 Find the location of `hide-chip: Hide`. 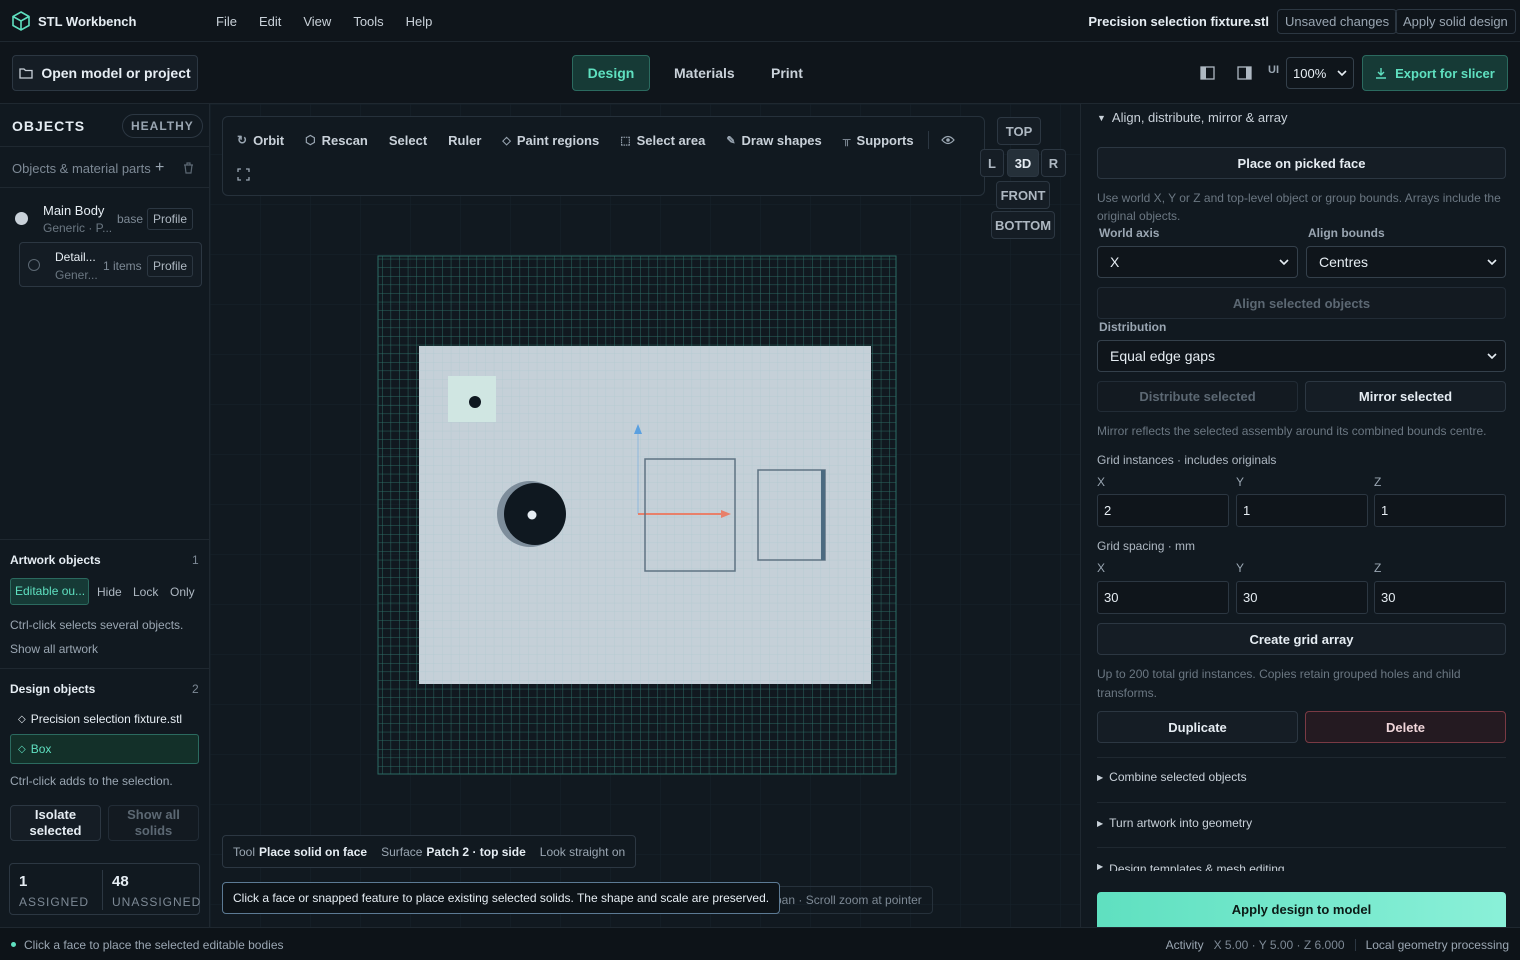

hide-chip: Hide is located at coordinates (109, 592).